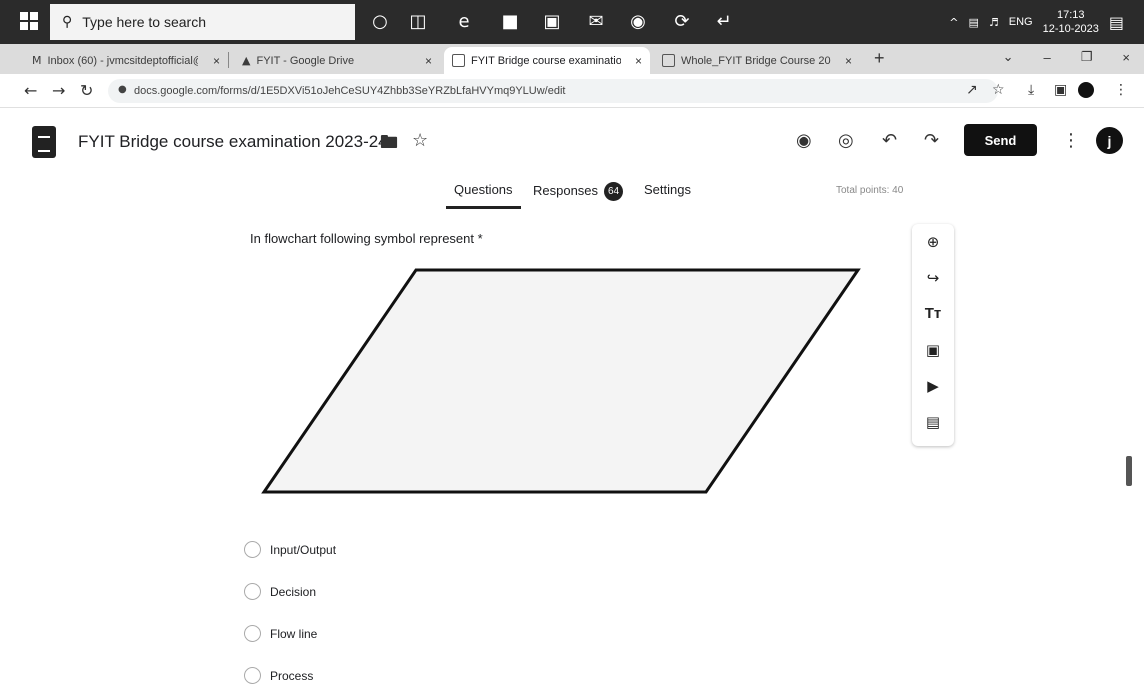 This screenshot has height=685, width=1144. What do you see at coordinates (292, 675) in the screenshot?
I see `option-label: Process` at bounding box center [292, 675].